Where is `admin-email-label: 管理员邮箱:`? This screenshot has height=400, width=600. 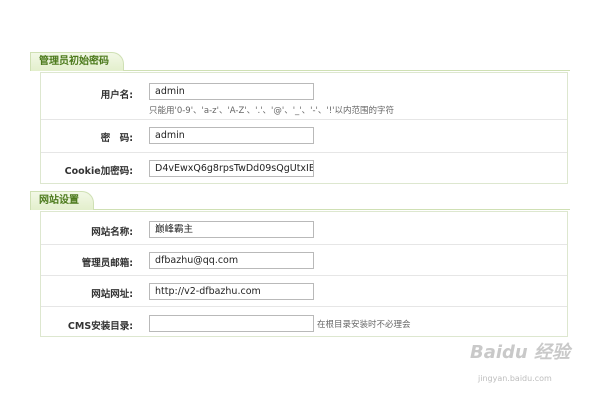
admin-email-label: 管理员邮箱: is located at coordinates (107, 263).